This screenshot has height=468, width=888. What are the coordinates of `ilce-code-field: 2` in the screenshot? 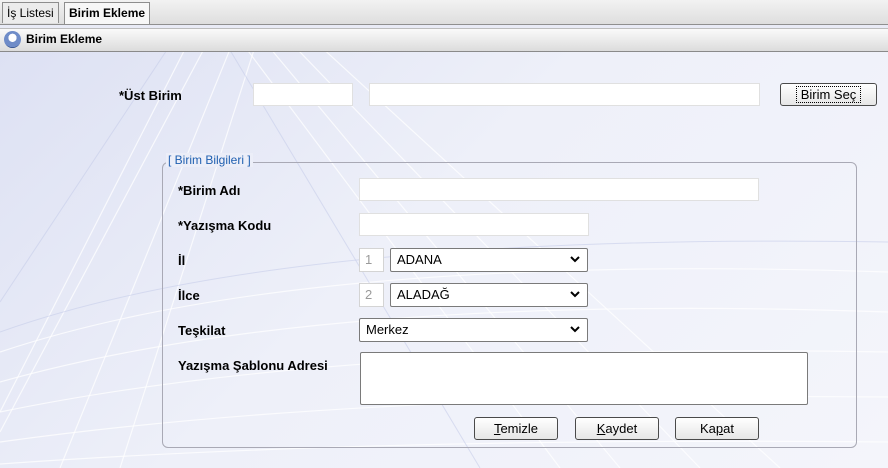 It's located at (371, 295).